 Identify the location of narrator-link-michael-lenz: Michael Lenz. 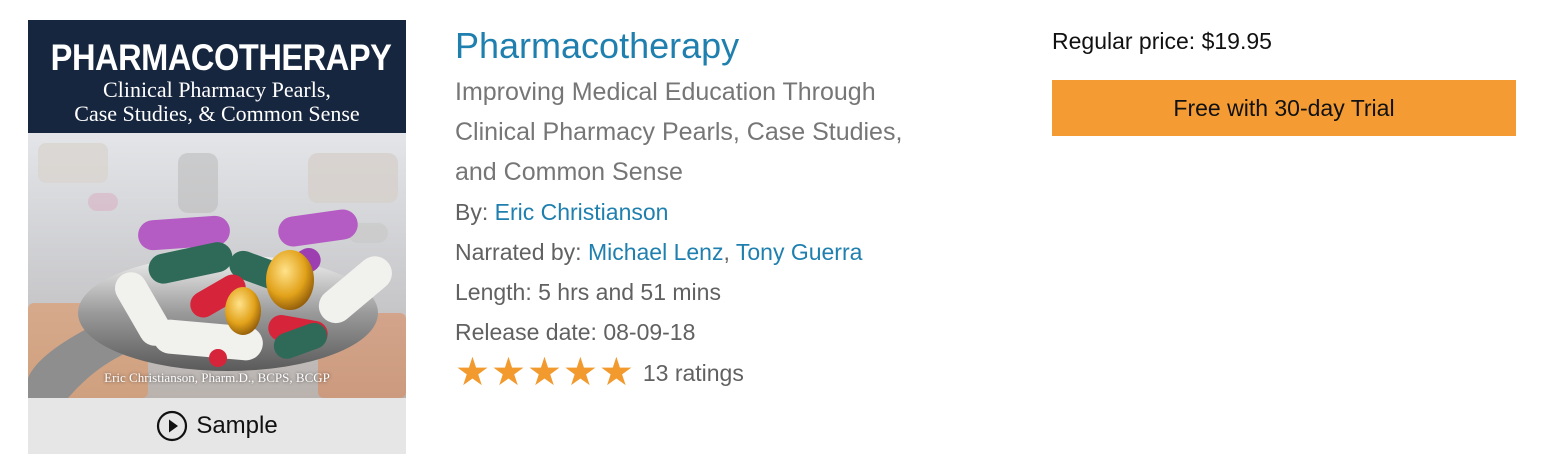
(656, 252).